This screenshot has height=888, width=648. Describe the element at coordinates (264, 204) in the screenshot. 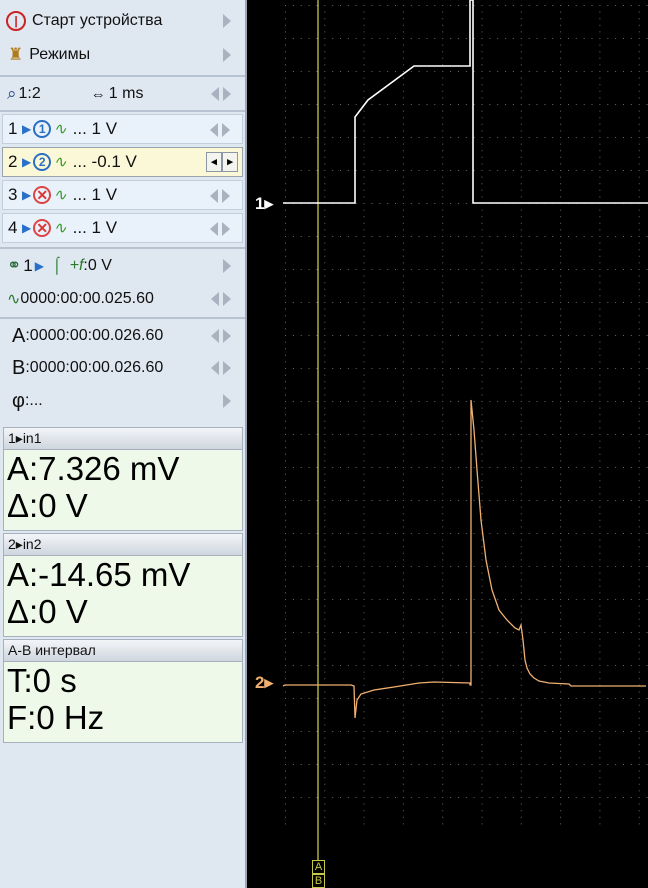

I see `channel-1-marker: 1▸` at that location.